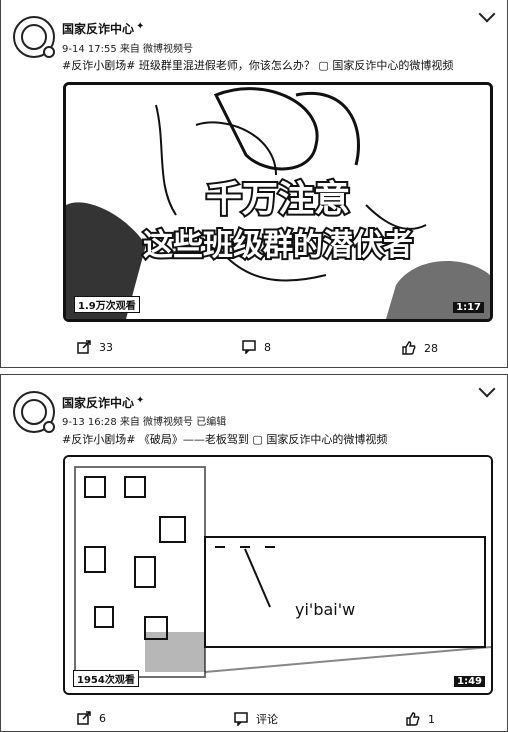 Image resolution: width=508 pixels, height=732 pixels. I want to click on post-text: #反诈小剧场# 《破局》——老板驾到 ▢ 国家反诈中心的微博视频, so click(224, 439).